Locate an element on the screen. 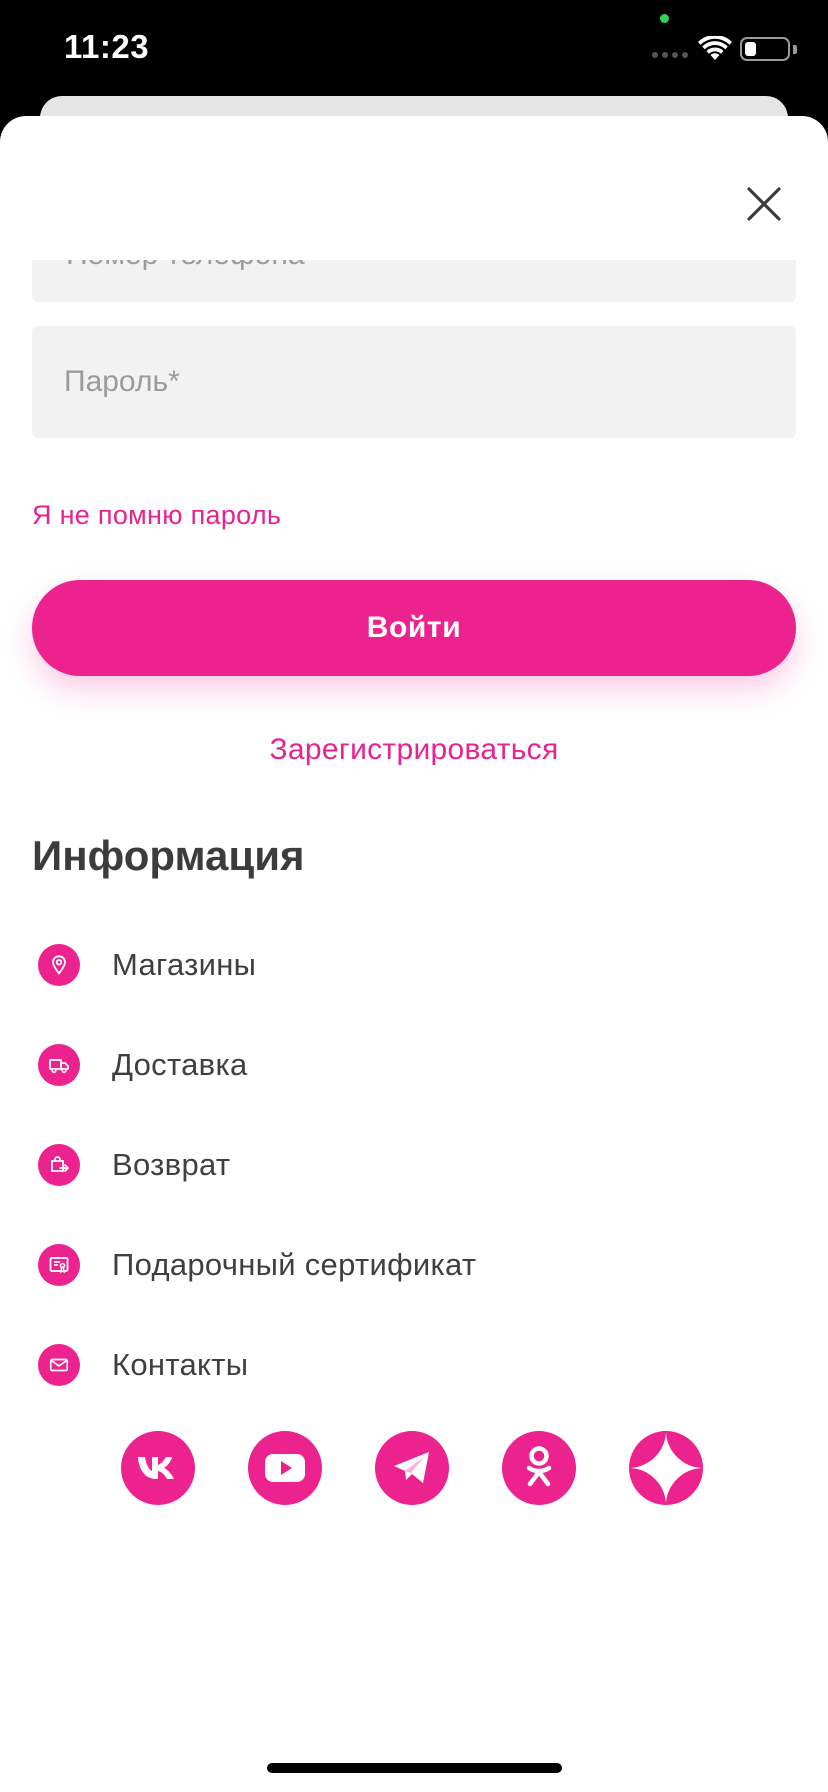  social-links is located at coordinates (412, 1468).